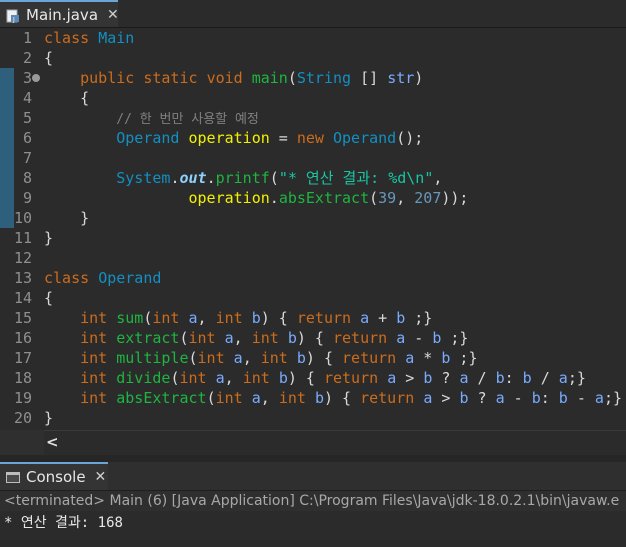 Image resolution: width=626 pixels, height=547 pixels. I want to click on change-marker, so click(7, 148).